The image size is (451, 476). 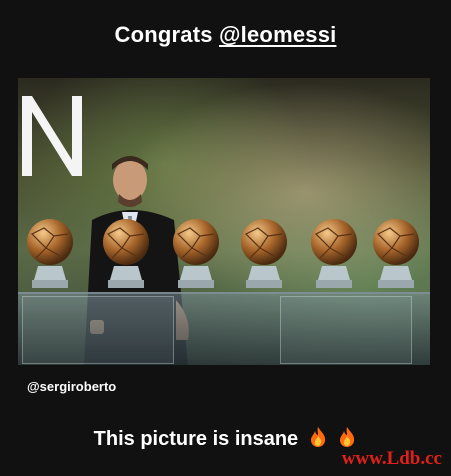 I want to click on caption-top: Congrats @leomessi, so click(x=225, y=35).